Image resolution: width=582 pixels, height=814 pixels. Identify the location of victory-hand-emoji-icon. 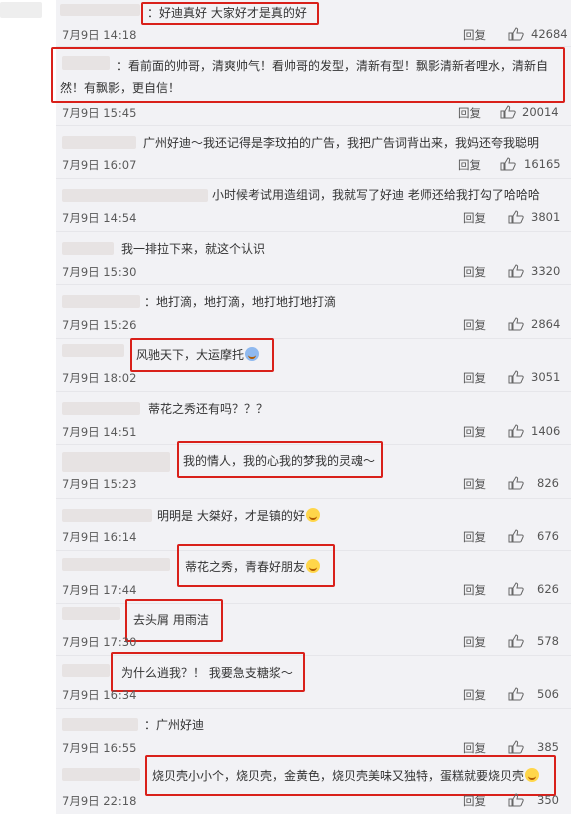
(312, 515).